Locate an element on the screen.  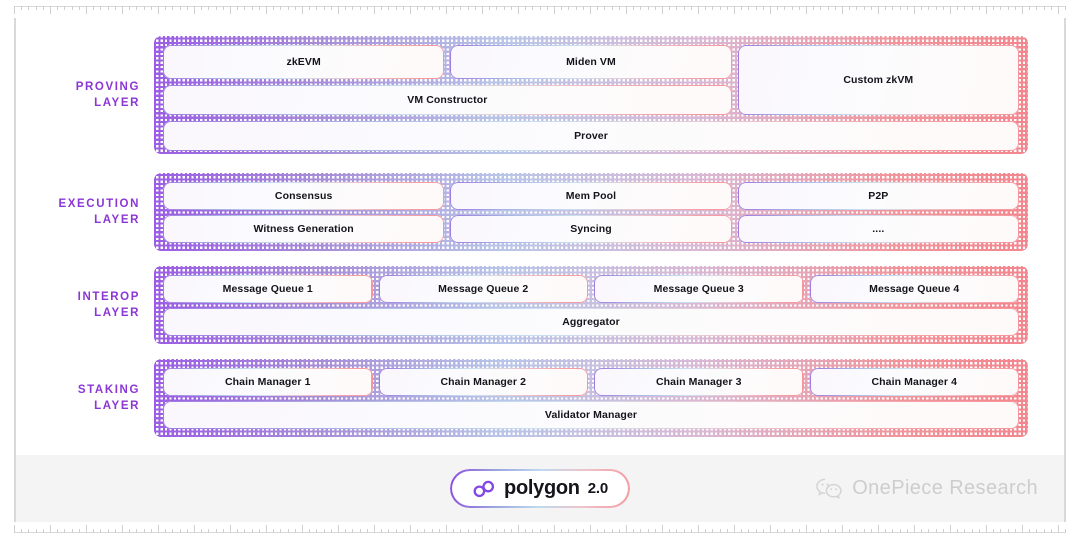
node-syncing: Syncing is located at coordinates (591, 229).